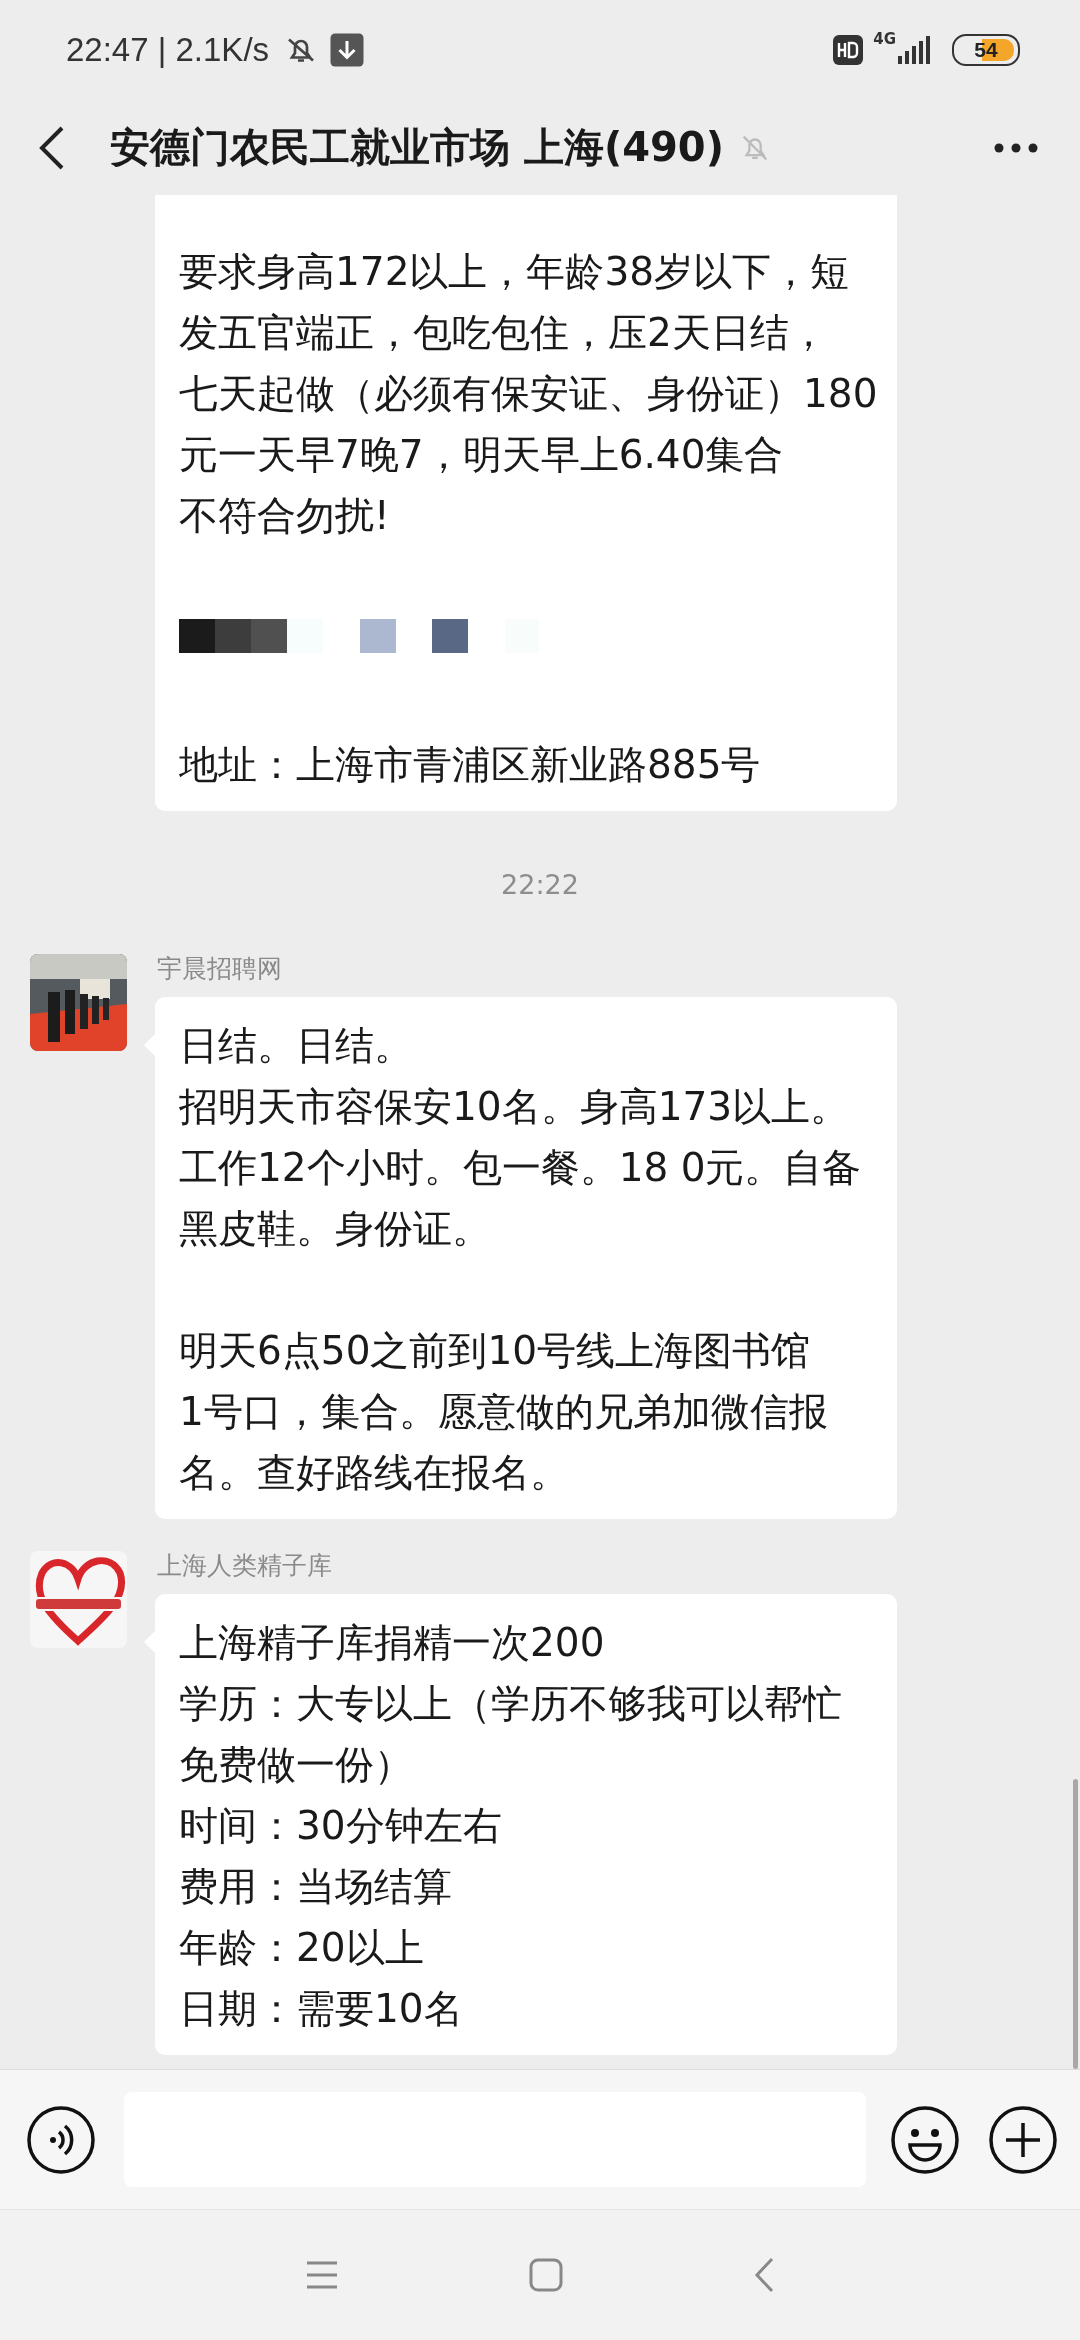 Image resolution: width=1080 pixels, height=2340 pixels. I want to click on download-icon, so click(347, 50).